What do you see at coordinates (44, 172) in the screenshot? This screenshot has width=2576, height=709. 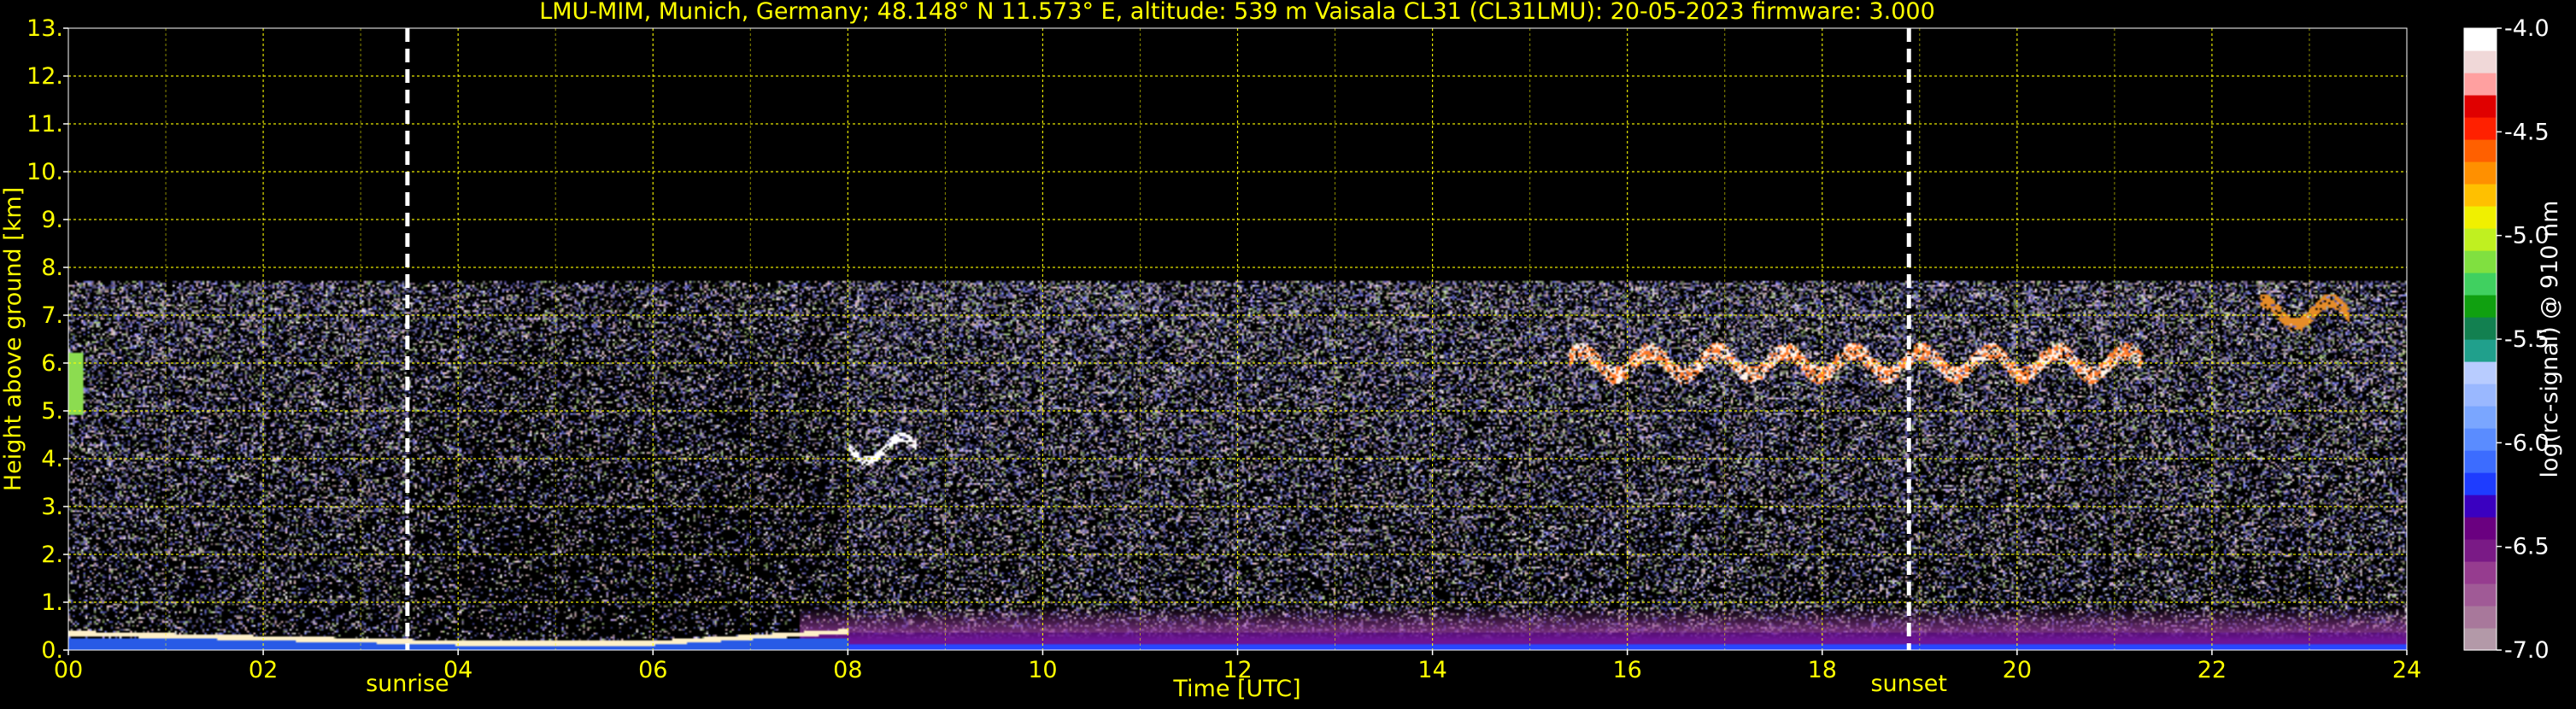 I see `y-tick-label: 10.` at bounding box center [44, 172].